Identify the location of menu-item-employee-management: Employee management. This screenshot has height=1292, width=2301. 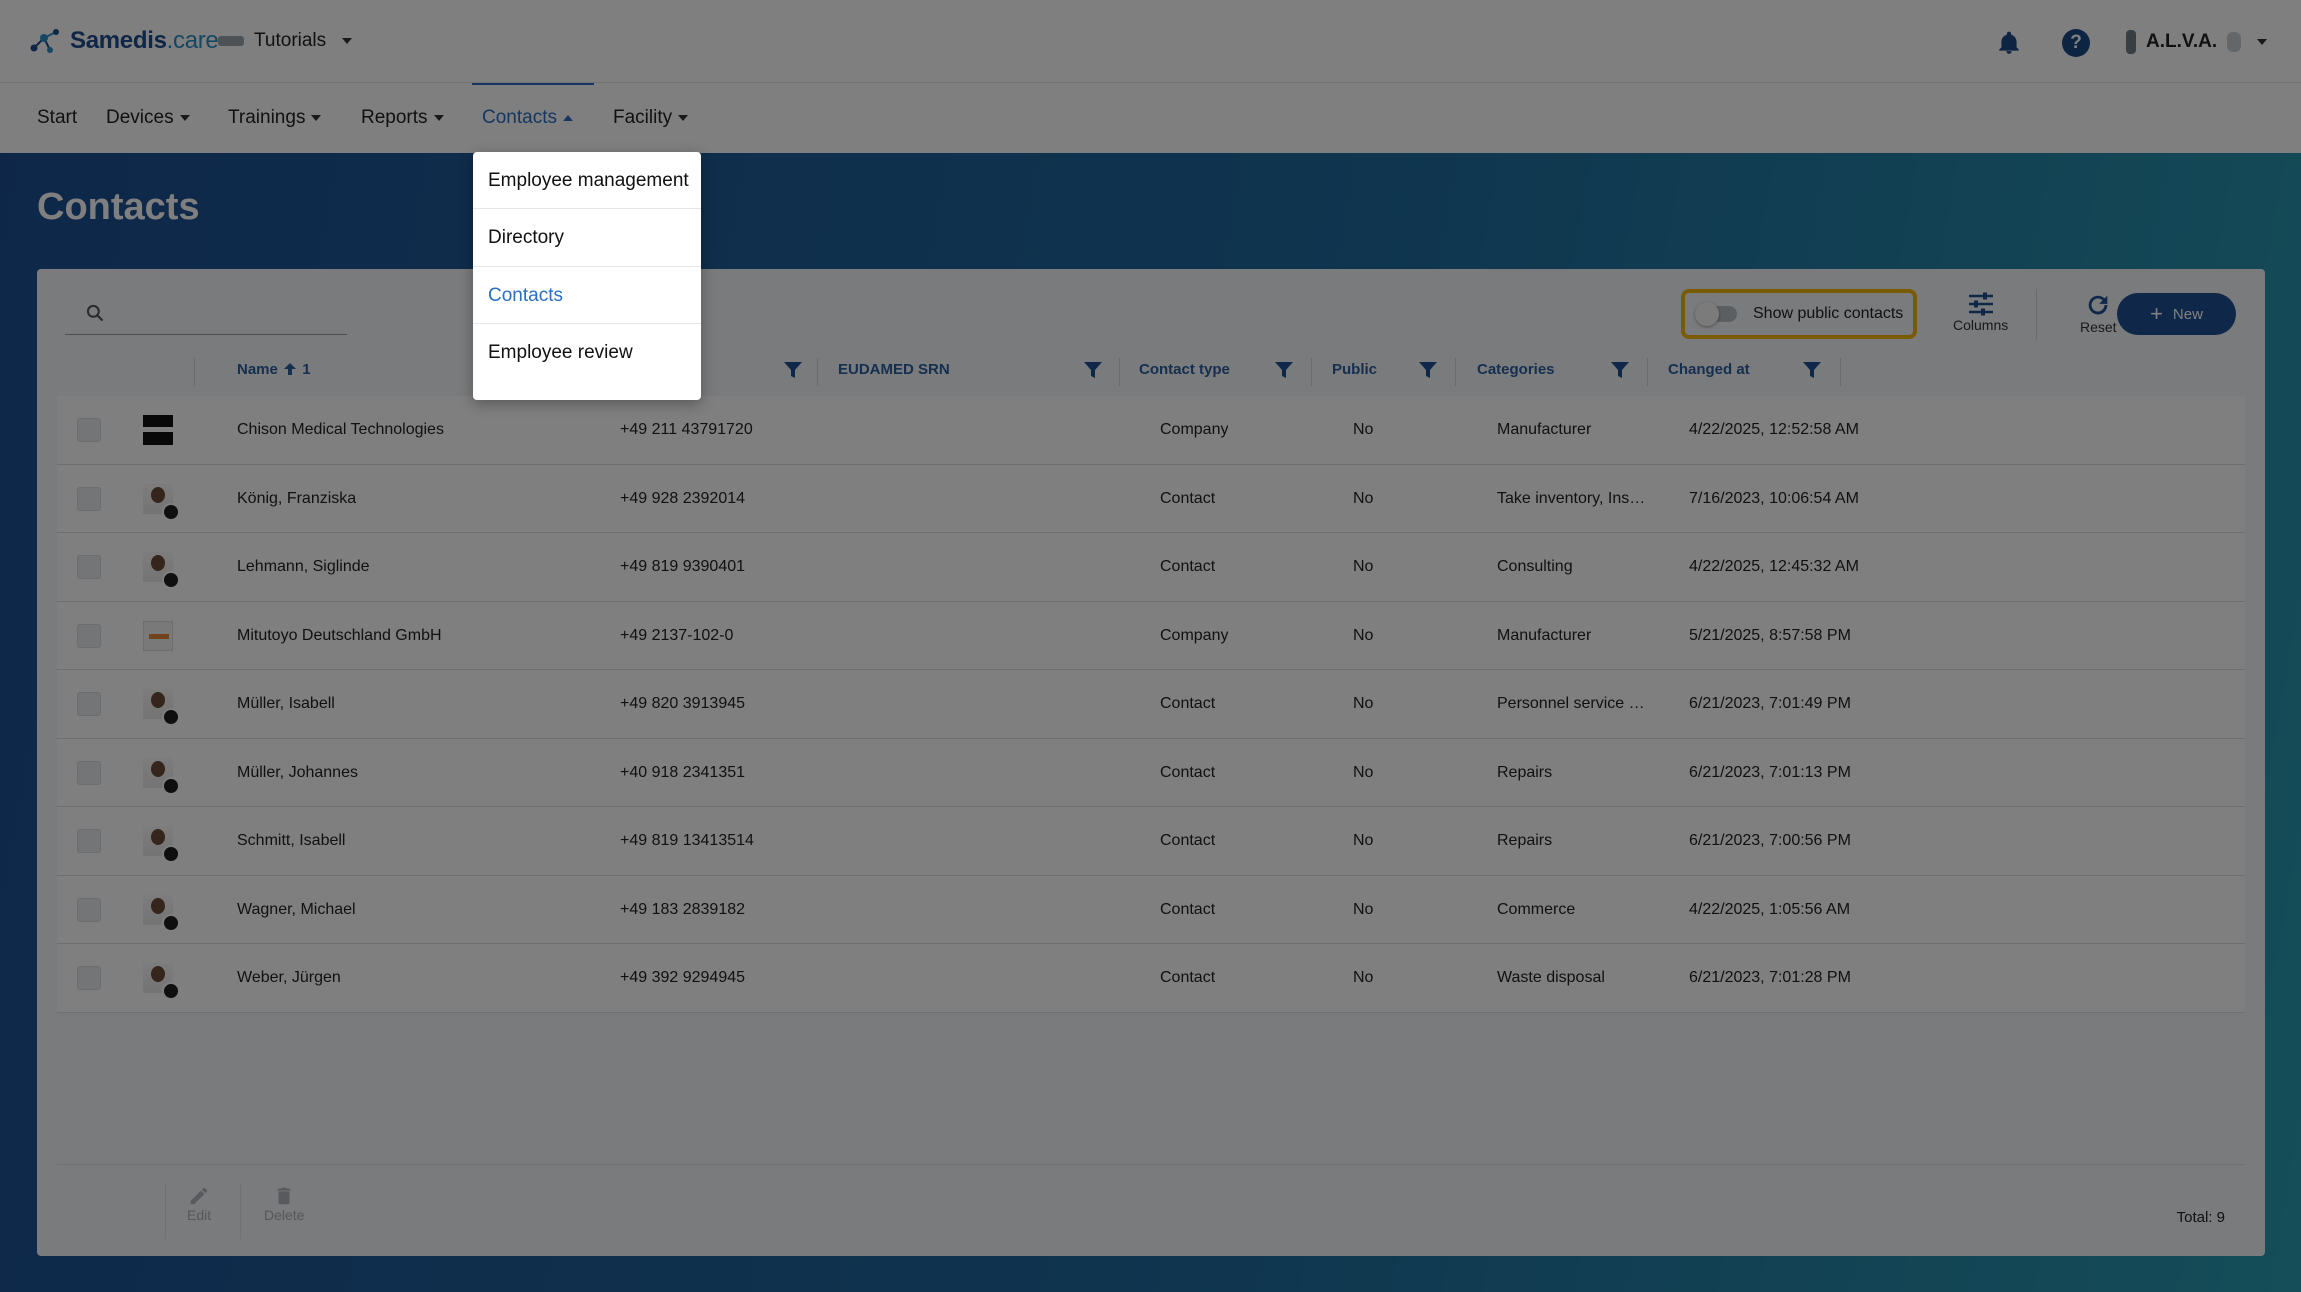
(587, 181).